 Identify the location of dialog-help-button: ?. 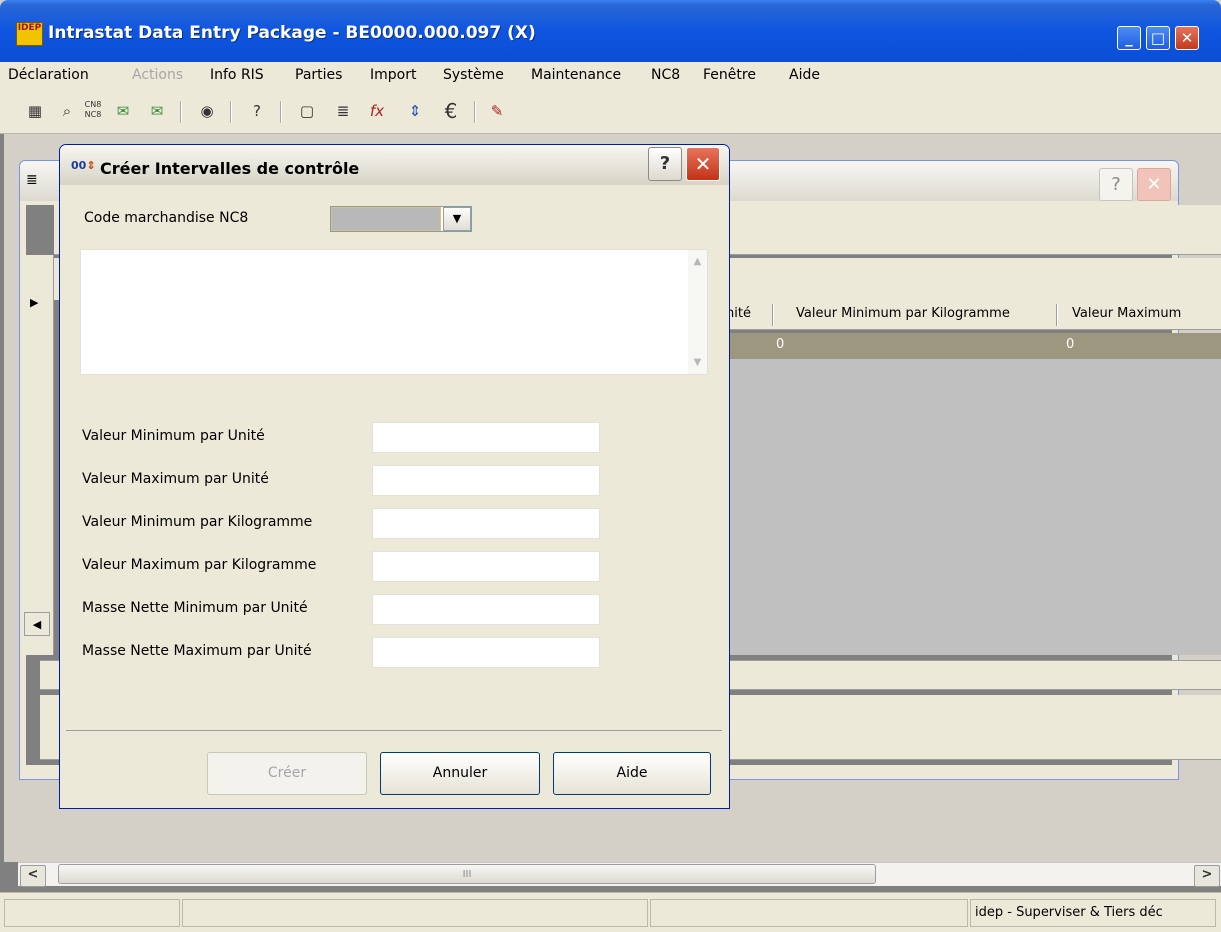
(665, 164).